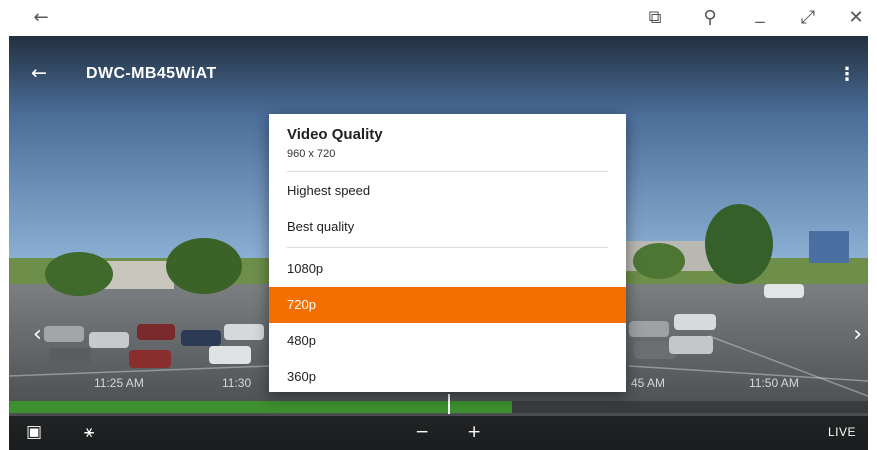 This screenshot has width=877, height=450. I want to click on menu-item-1080p: 1080p, so click(447, 269).